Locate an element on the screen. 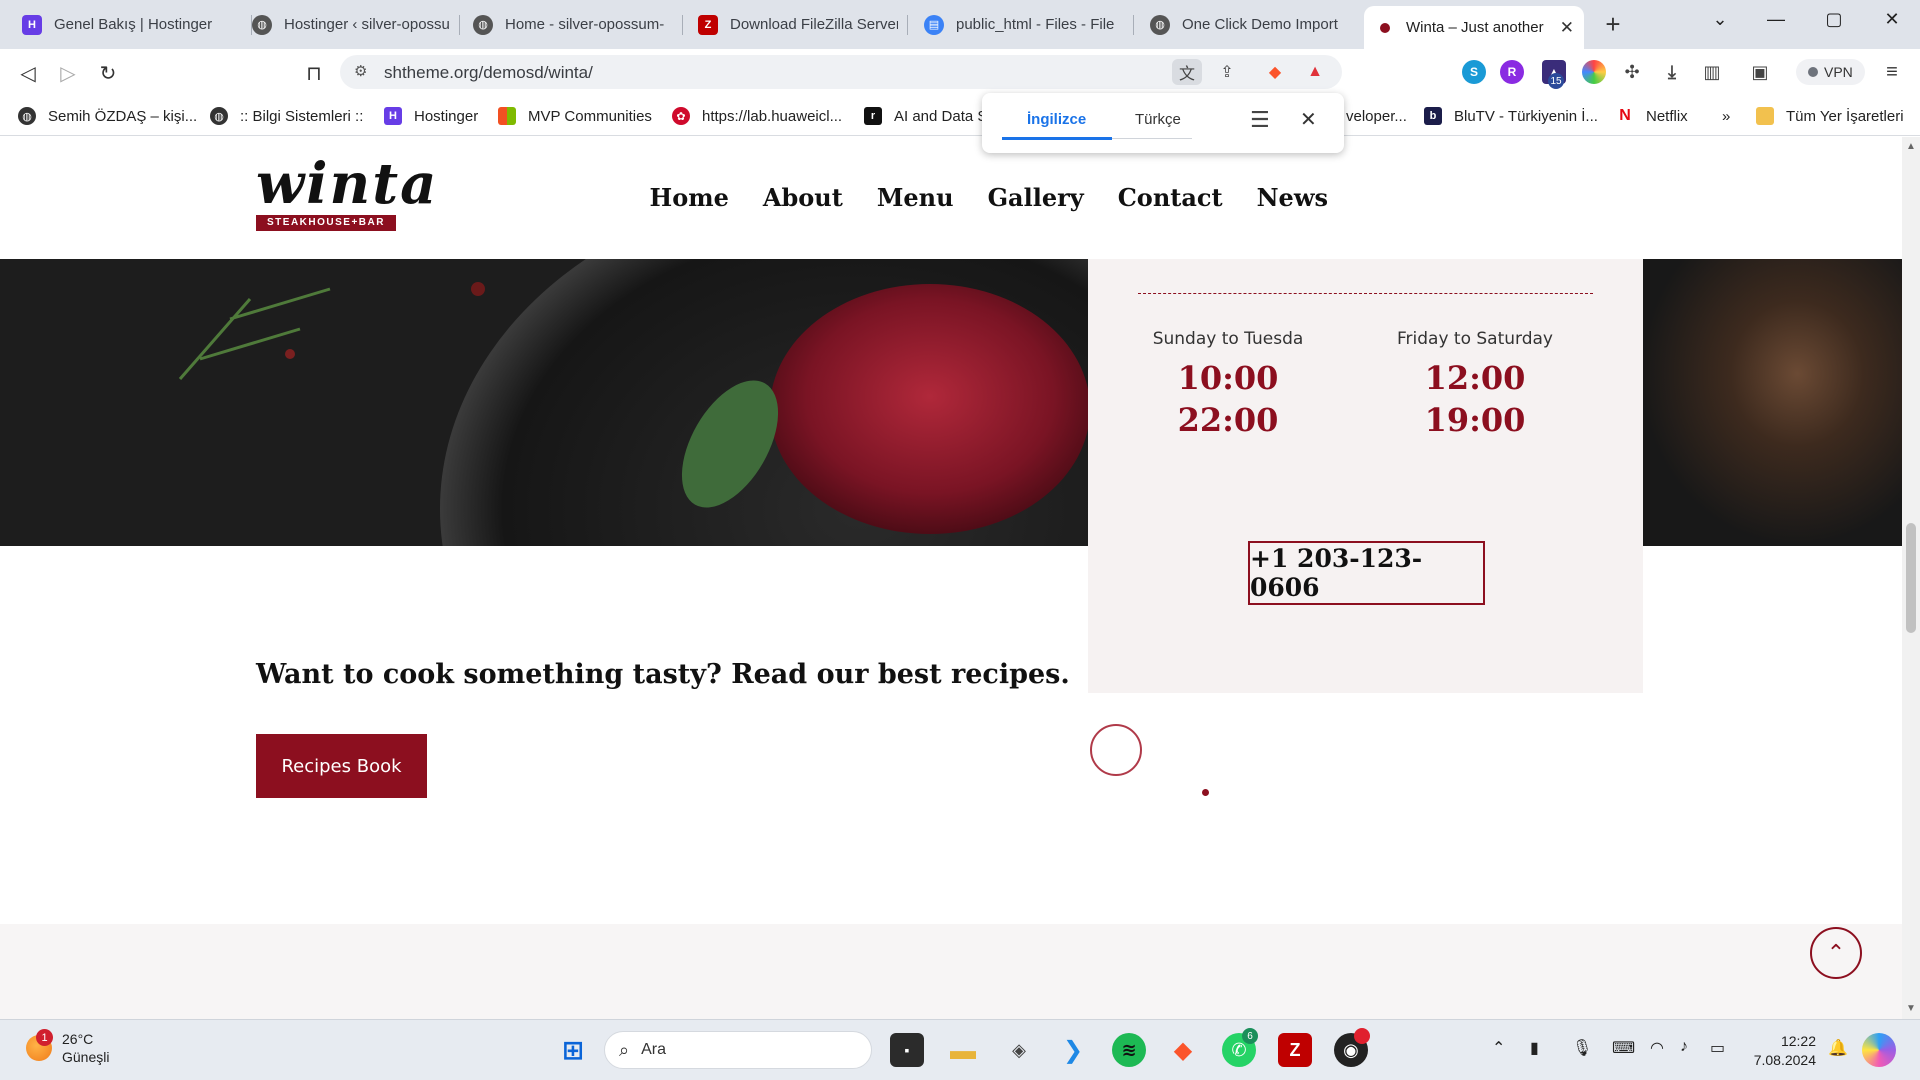  back-icon: ◁ is located at coordinates (28, 73).